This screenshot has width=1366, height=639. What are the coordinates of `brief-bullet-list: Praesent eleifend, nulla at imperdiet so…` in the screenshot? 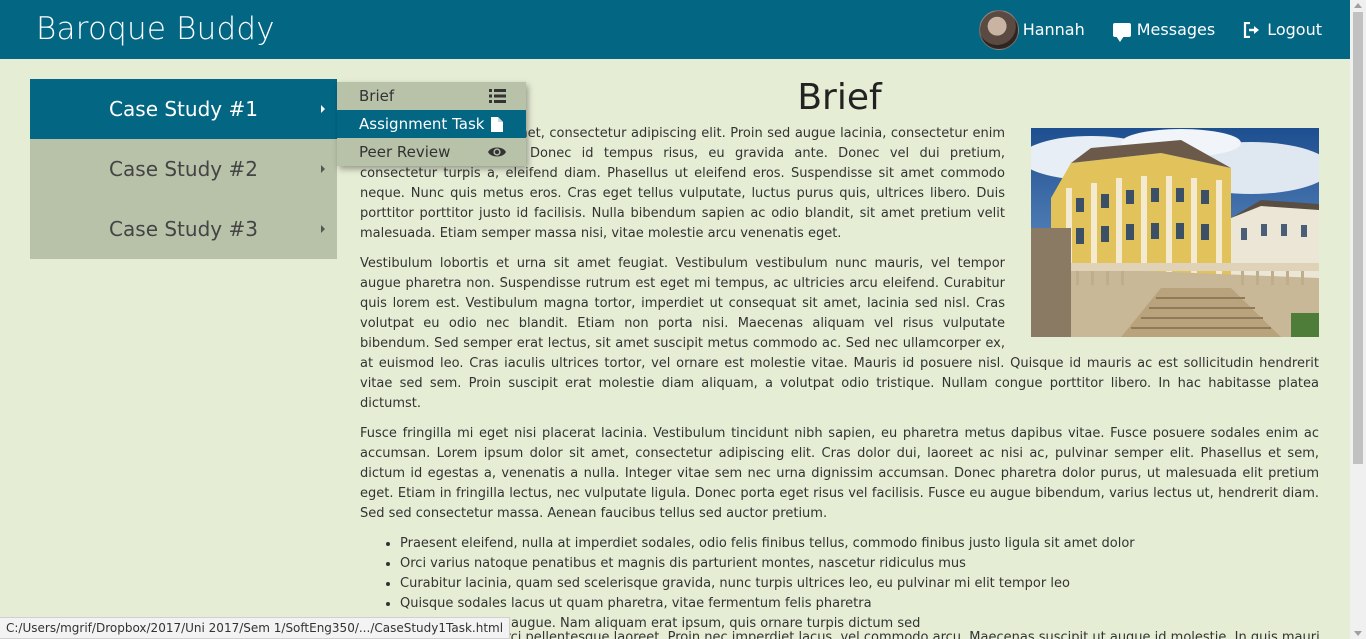 It's located at (859, 584).